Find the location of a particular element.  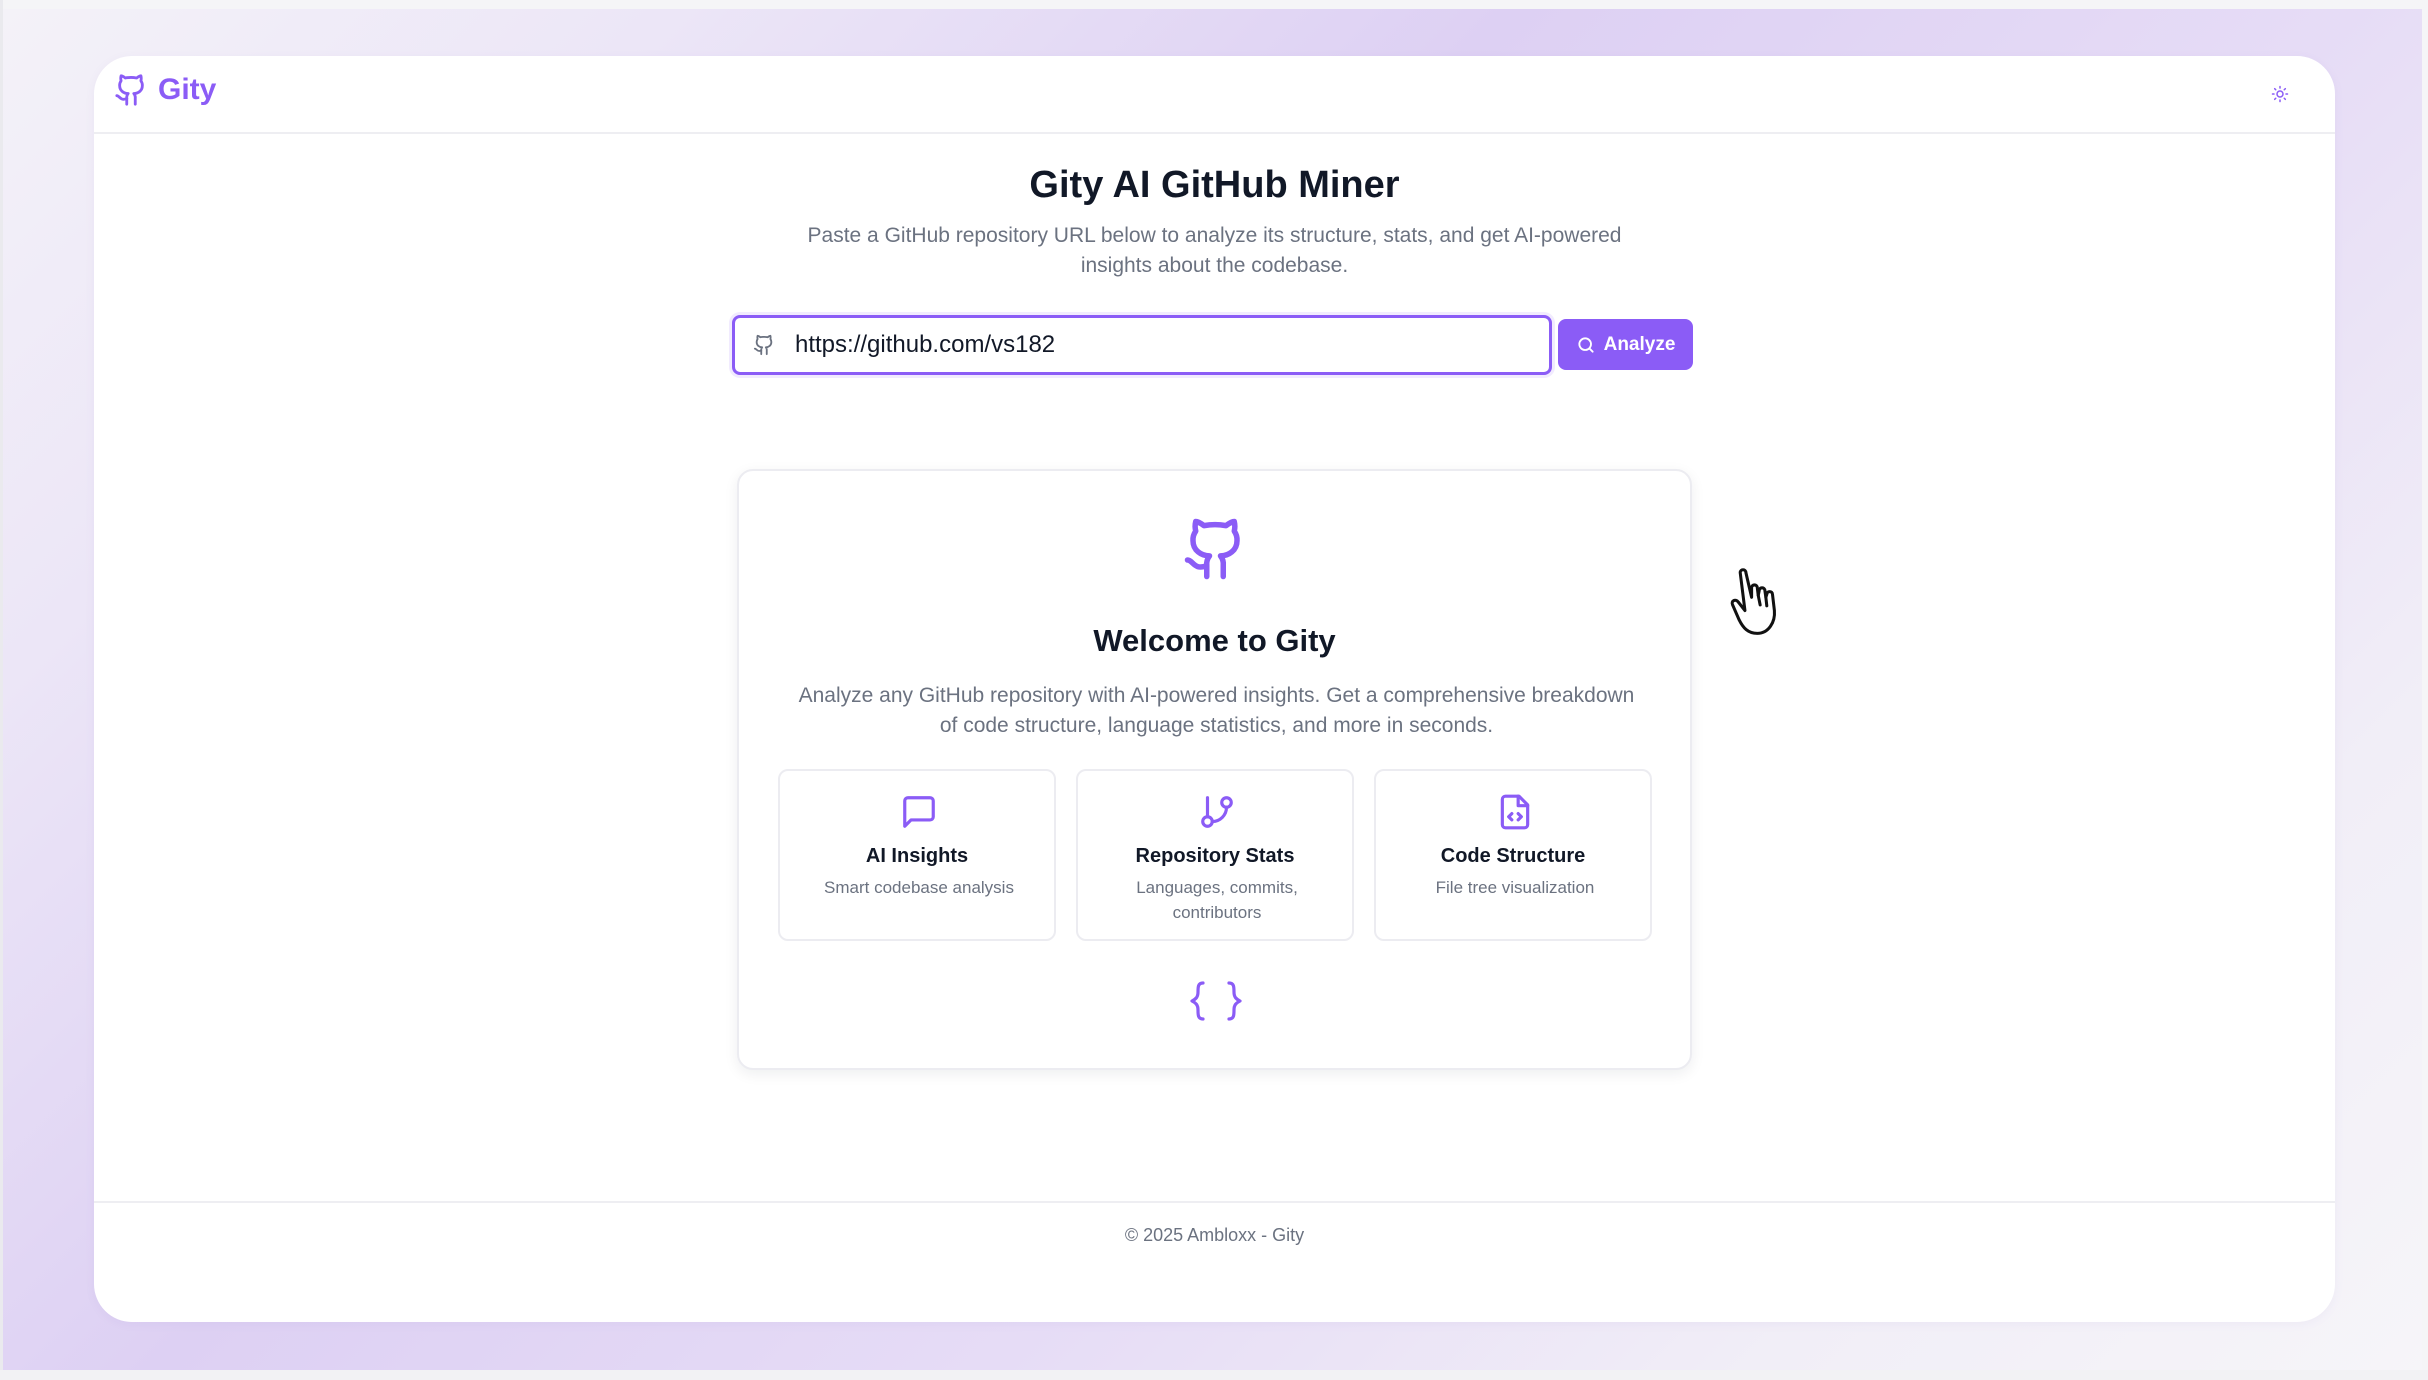

top-header: Gity is located at coordinates (1214, 95).